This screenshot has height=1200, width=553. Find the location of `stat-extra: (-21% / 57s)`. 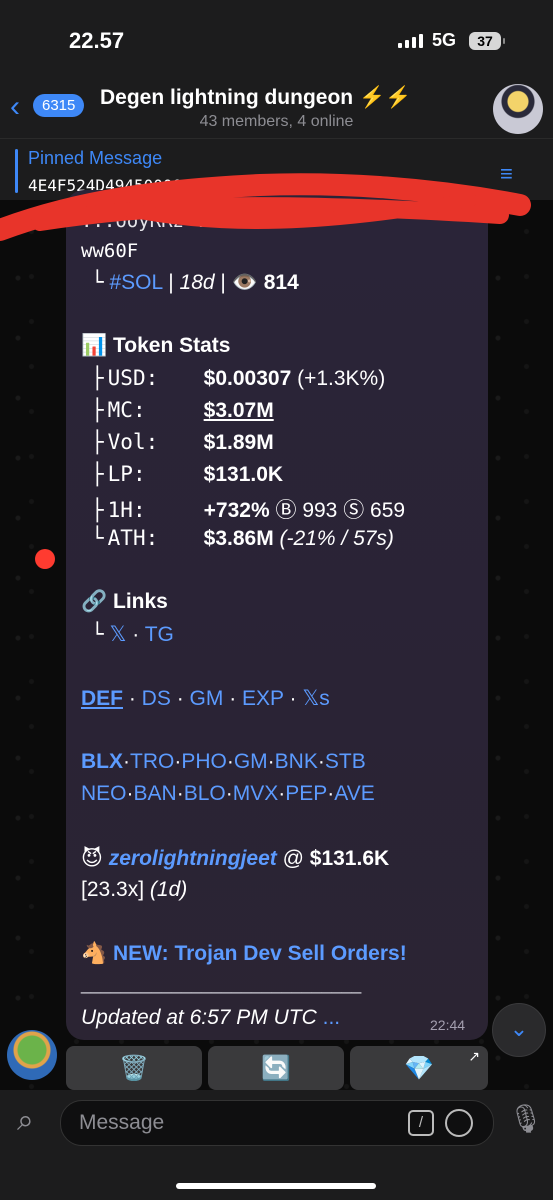

stat-extra: (-21% / 57s) is located at coordinates (336, 538).